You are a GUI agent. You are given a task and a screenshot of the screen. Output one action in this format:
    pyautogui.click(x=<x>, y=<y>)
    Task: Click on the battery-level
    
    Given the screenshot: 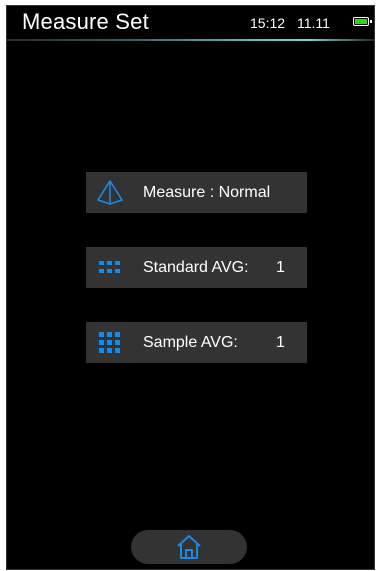 What is the action you would take?
    pyautogui.click(x=361, y=21)
    